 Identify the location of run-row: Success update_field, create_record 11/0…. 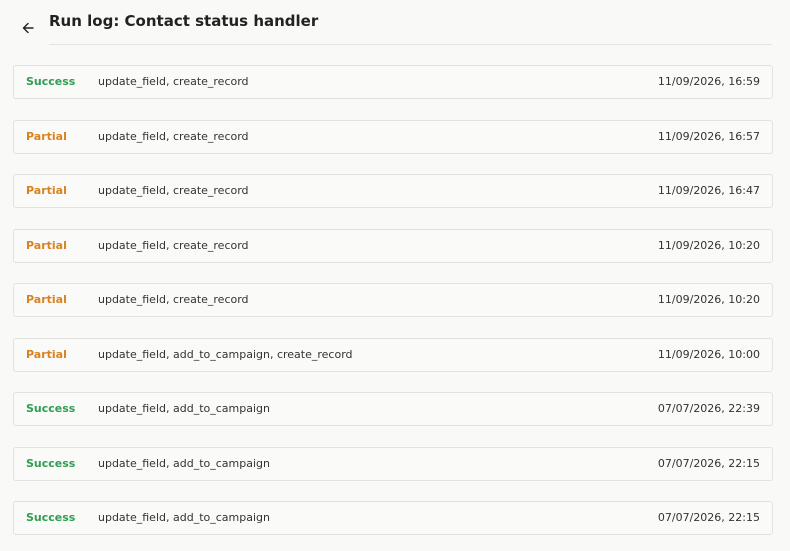
(393, 82).